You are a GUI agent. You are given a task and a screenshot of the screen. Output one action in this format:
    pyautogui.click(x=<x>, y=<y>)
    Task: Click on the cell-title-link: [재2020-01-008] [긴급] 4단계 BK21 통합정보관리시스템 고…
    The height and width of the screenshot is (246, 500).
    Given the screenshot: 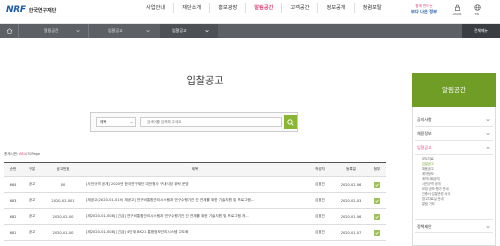 What is the action you would take?
    pyautogui.click(x=196, y=232)
    